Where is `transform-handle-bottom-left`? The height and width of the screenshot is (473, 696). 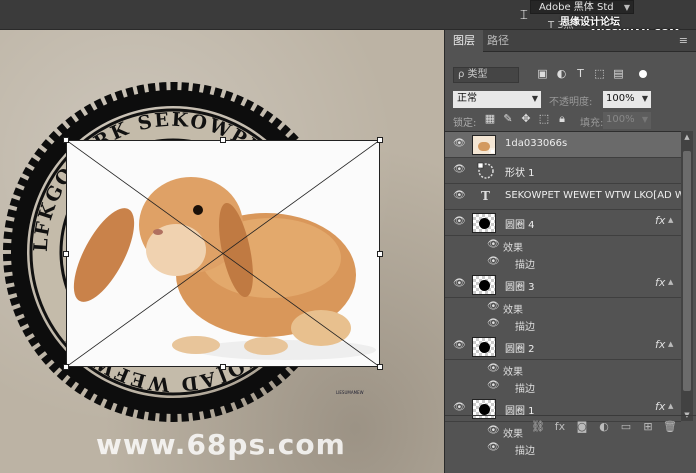 transform-handle-bottom-left is located at coordinates (66, 367).